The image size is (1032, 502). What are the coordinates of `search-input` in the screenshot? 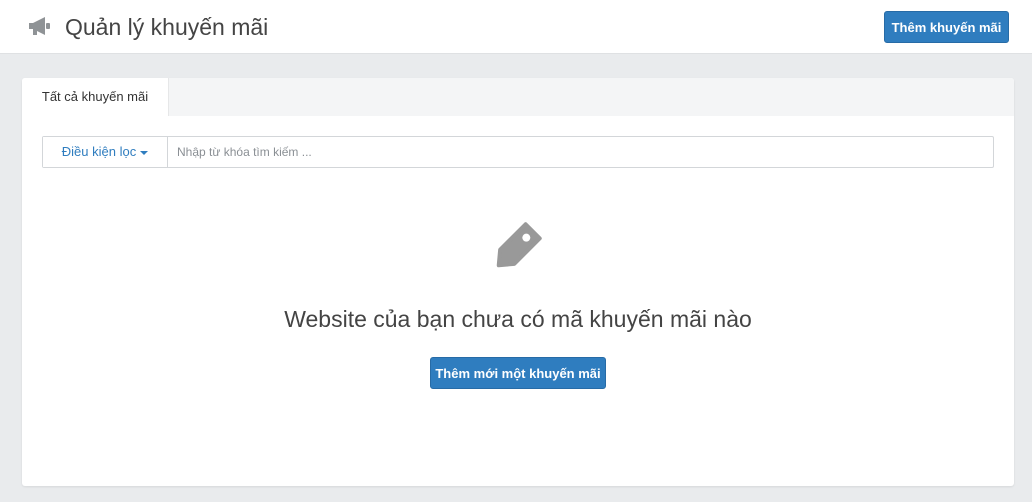 It's located at (581, 152).